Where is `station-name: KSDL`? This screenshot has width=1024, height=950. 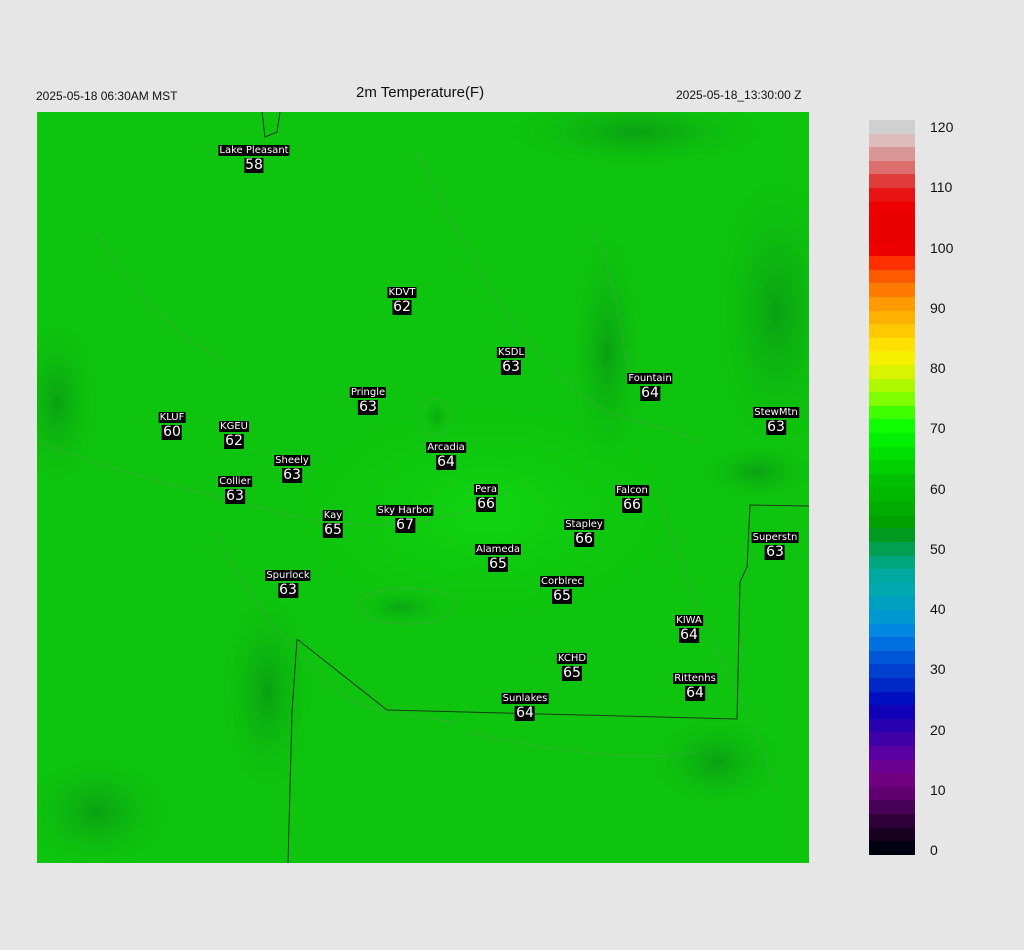 station-name: KSDL is located at coordinates (511, 352).